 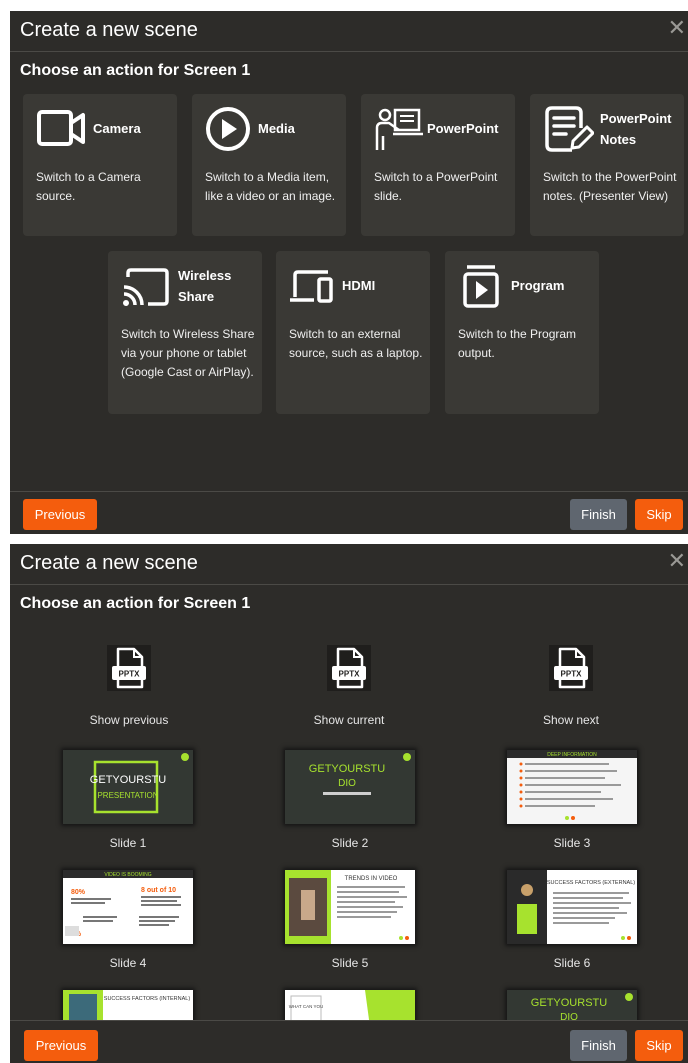 I want to click on slide-title-text: DEEP INFORMATION, so click(x=572, y=755).